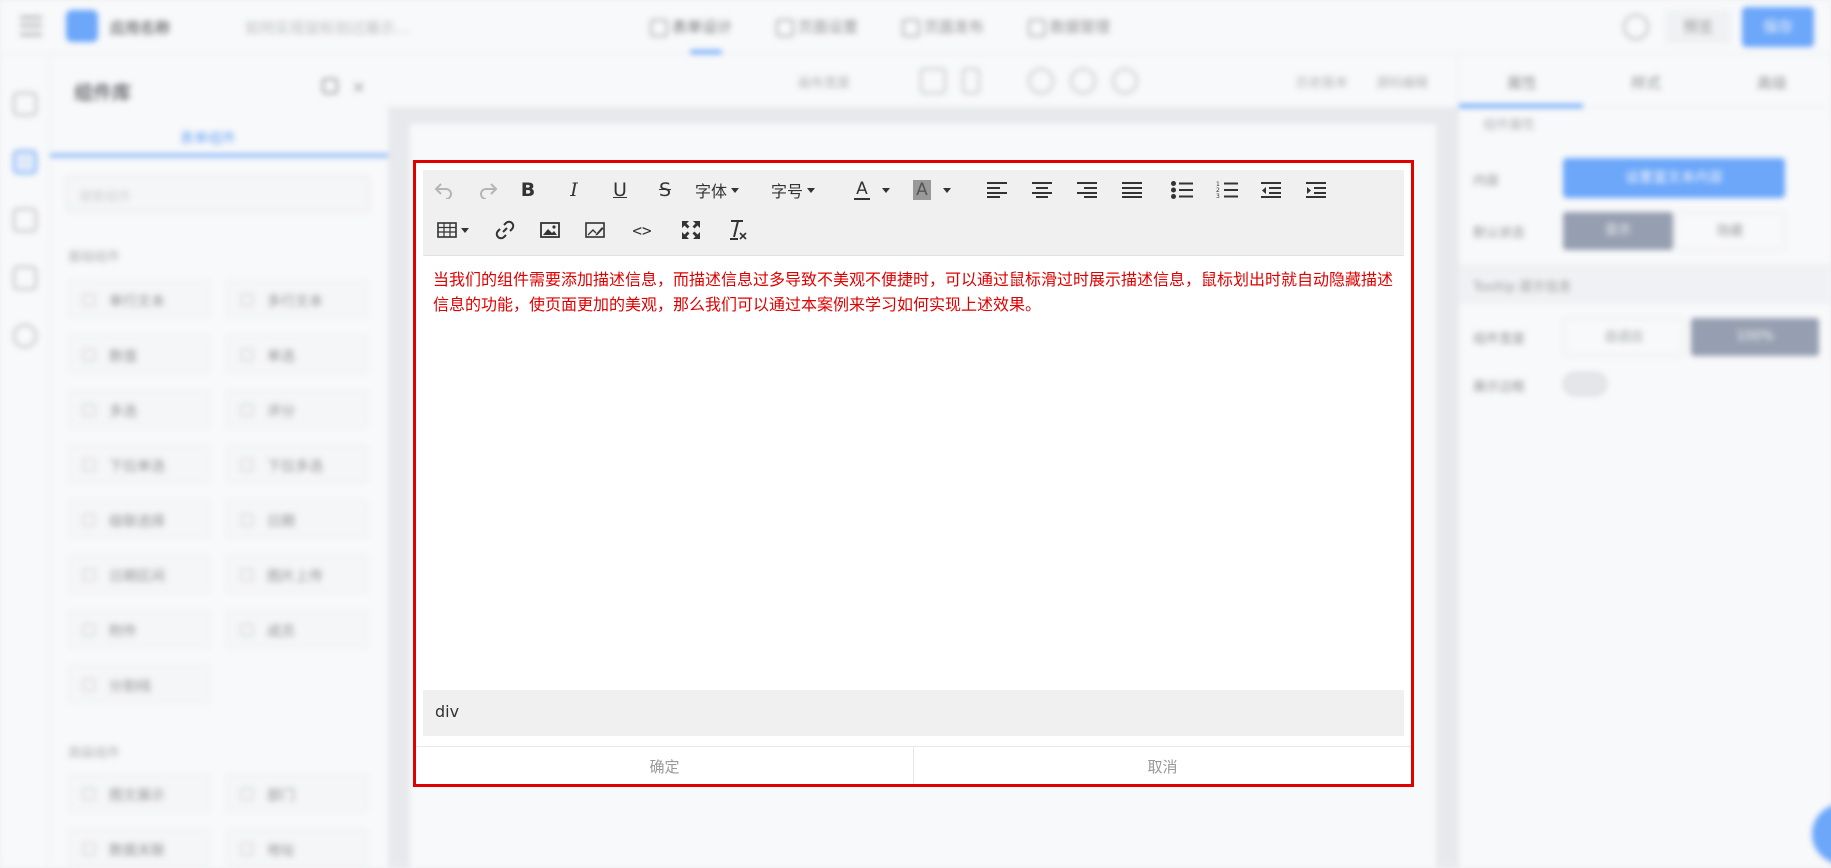 This screenshot has width=1831, height=868. Describe the element at coordinates (1730, 231) in the screenshot. I see `hidden-option: 隐藏` at that location.